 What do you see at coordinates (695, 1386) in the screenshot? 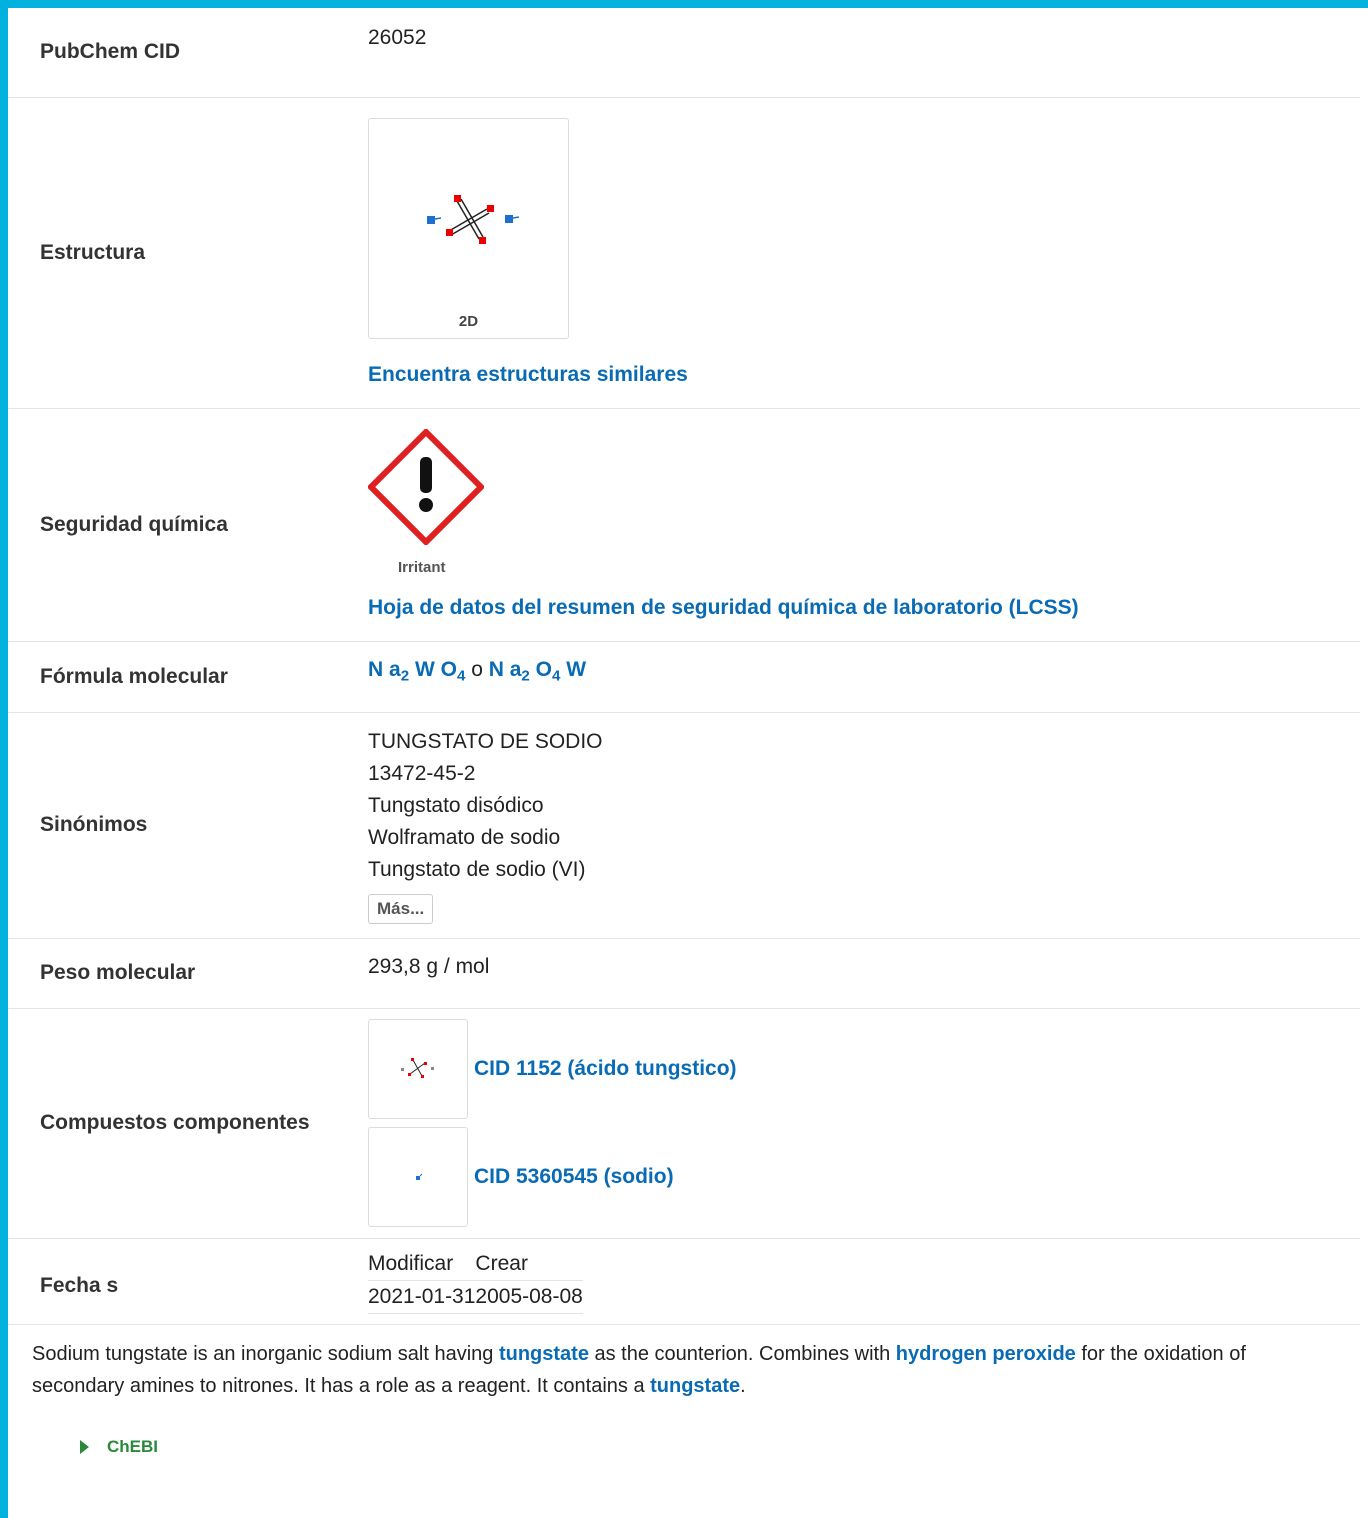
I see `description-link-tungstate-2: tungstate` at bounding box center [695, 1386].